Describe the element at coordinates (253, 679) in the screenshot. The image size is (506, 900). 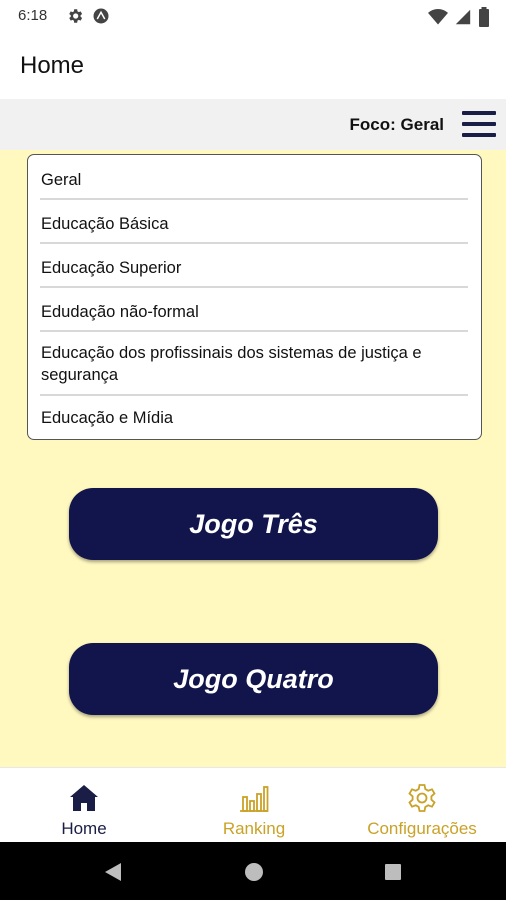
I see `jogo-quatro-button: Jogo Quatro` at that location.